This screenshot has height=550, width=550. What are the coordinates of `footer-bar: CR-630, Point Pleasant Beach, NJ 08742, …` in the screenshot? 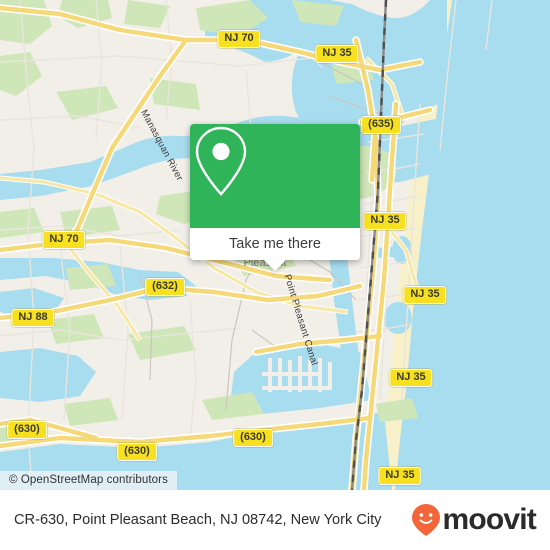 It's located at (275, 520).